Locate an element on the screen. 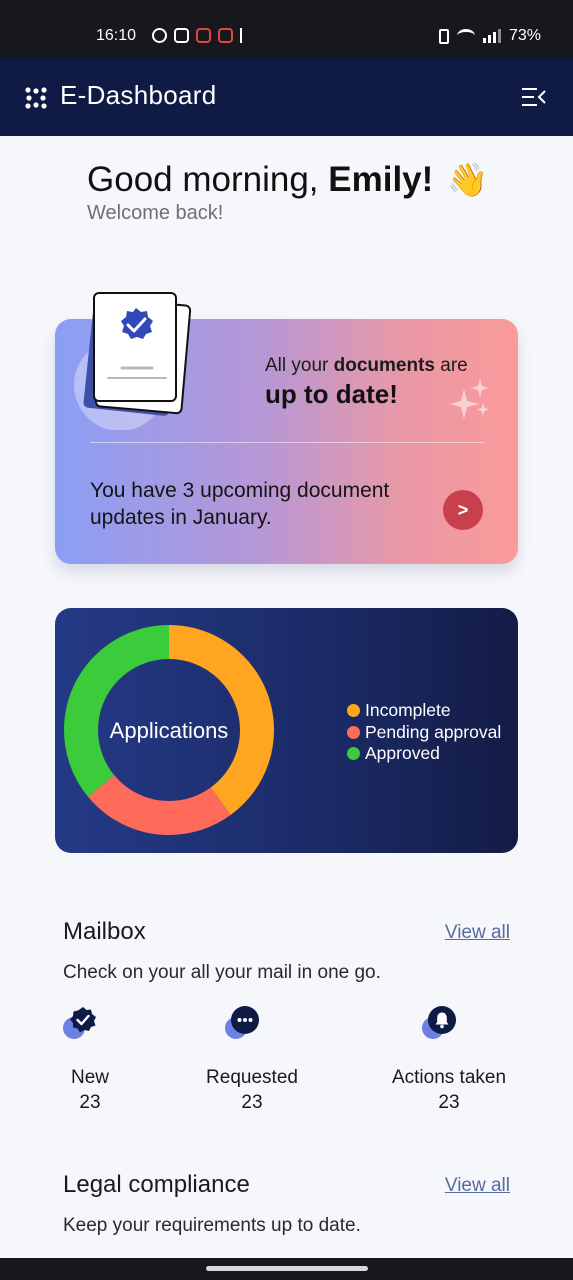 Image resolution: width=573 pixels, height=1280 pixels. mail-stat-new: New 23 is located at coordinates (90, 1059).